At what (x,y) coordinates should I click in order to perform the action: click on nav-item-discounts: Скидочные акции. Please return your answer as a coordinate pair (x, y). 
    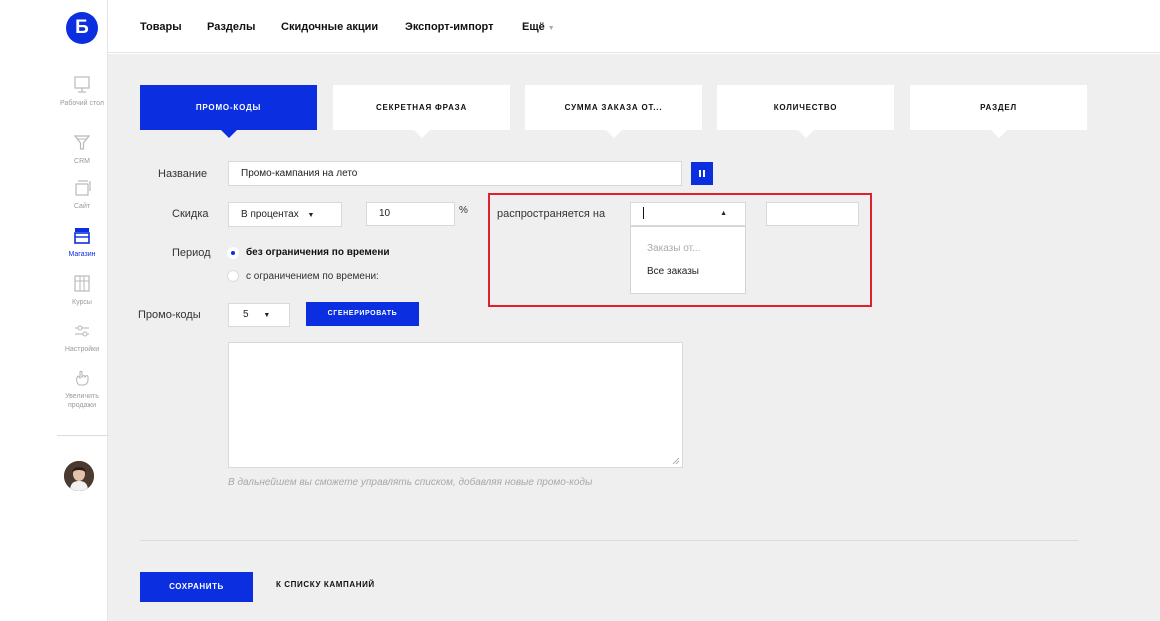
    Looking at the image, I should click on (329, 27).